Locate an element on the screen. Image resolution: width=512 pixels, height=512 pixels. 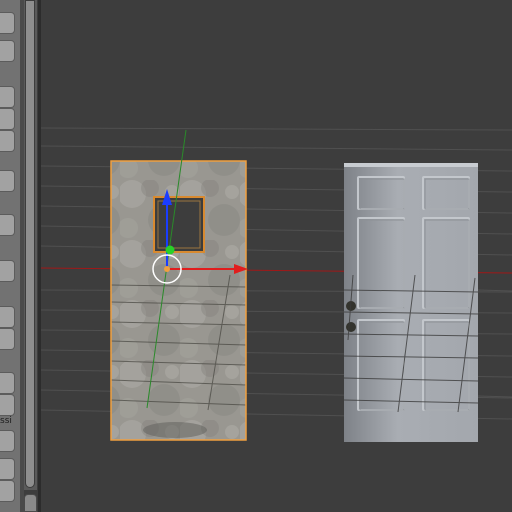
door-plane is located at coordinates (411, 302).